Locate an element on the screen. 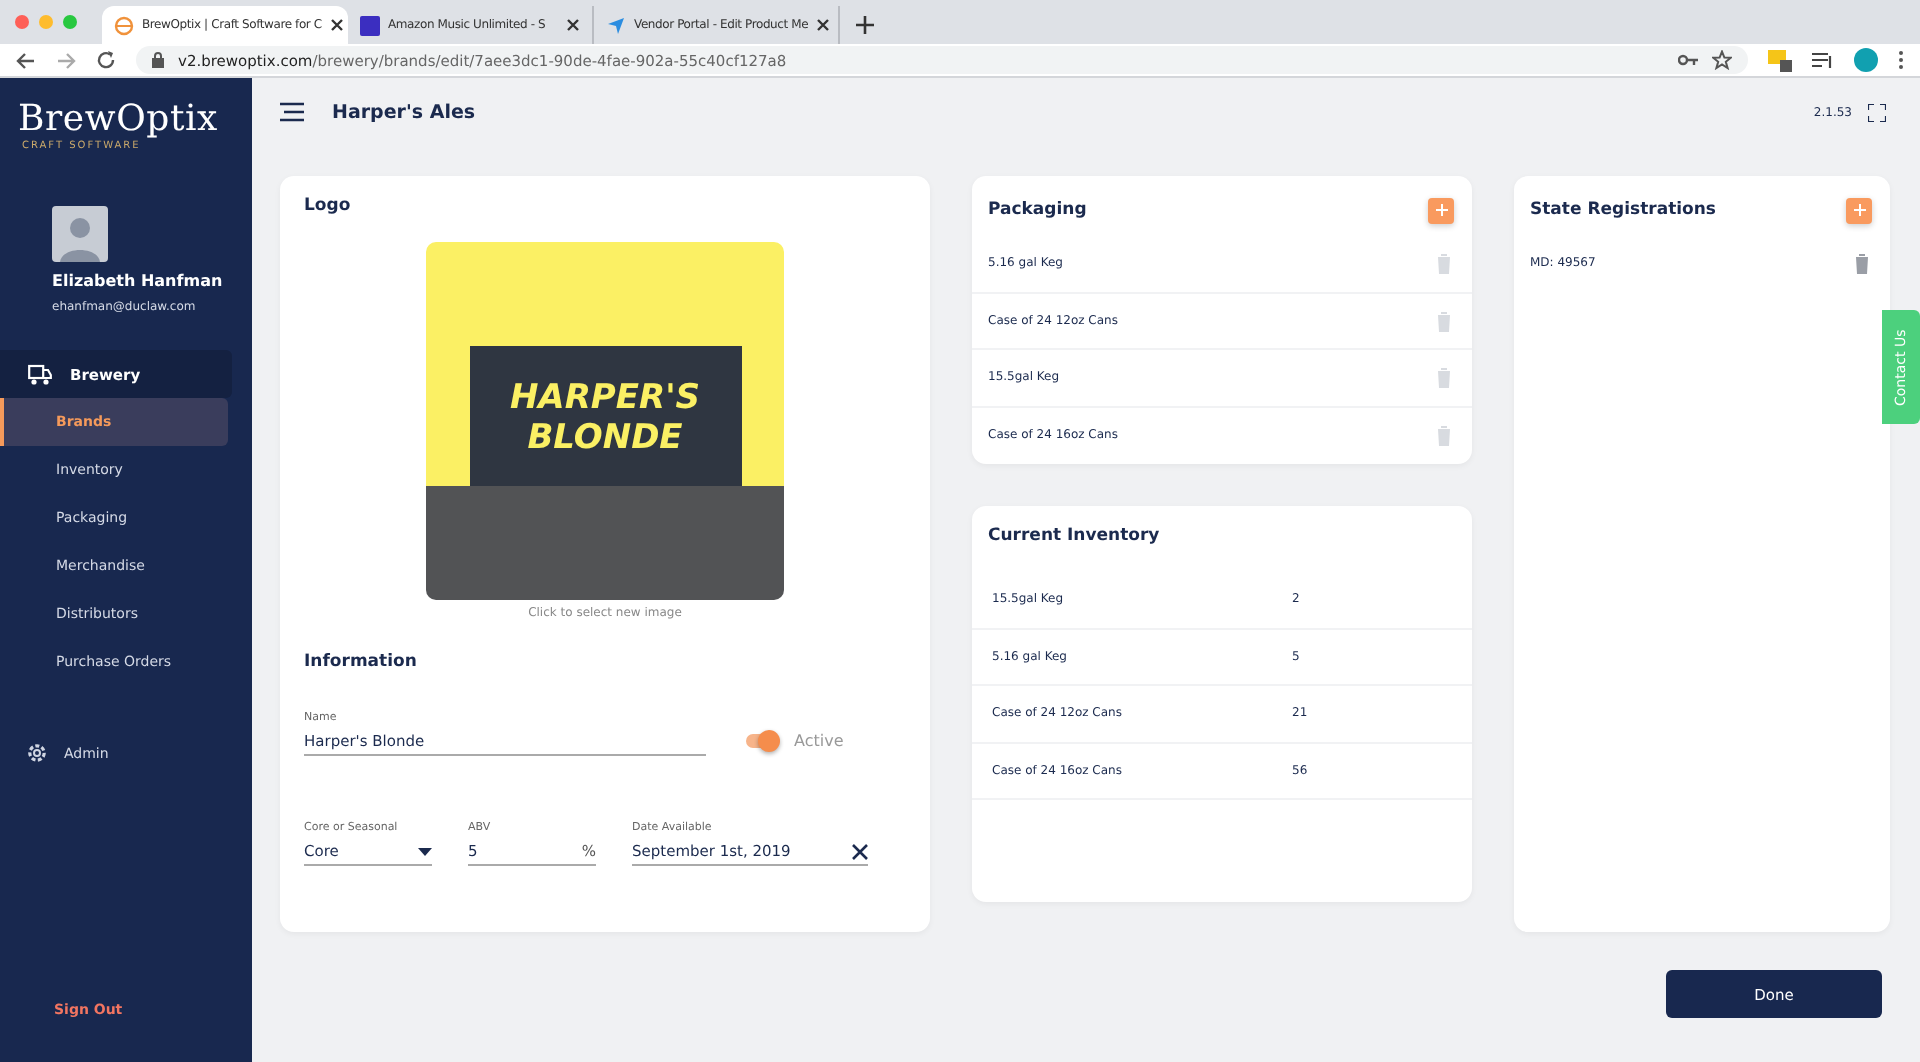  avatar-placeholder is located at coordinates (80, 234).